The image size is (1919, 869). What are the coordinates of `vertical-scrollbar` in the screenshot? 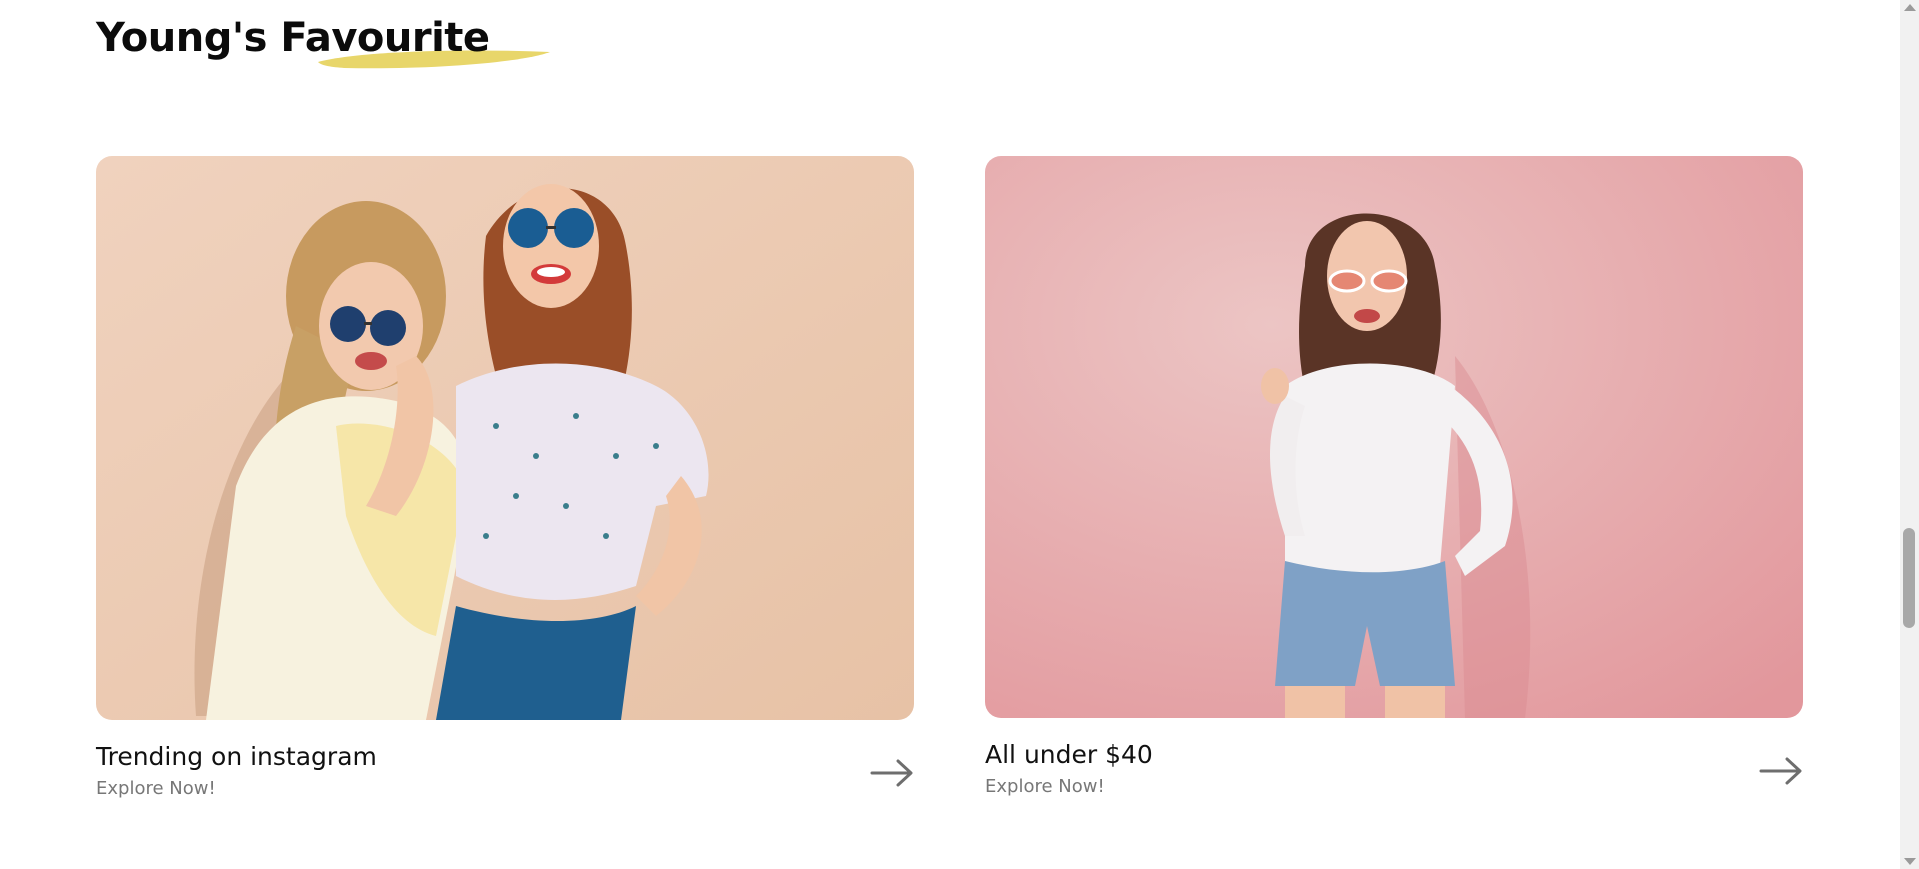 It's located at (1909, 434).